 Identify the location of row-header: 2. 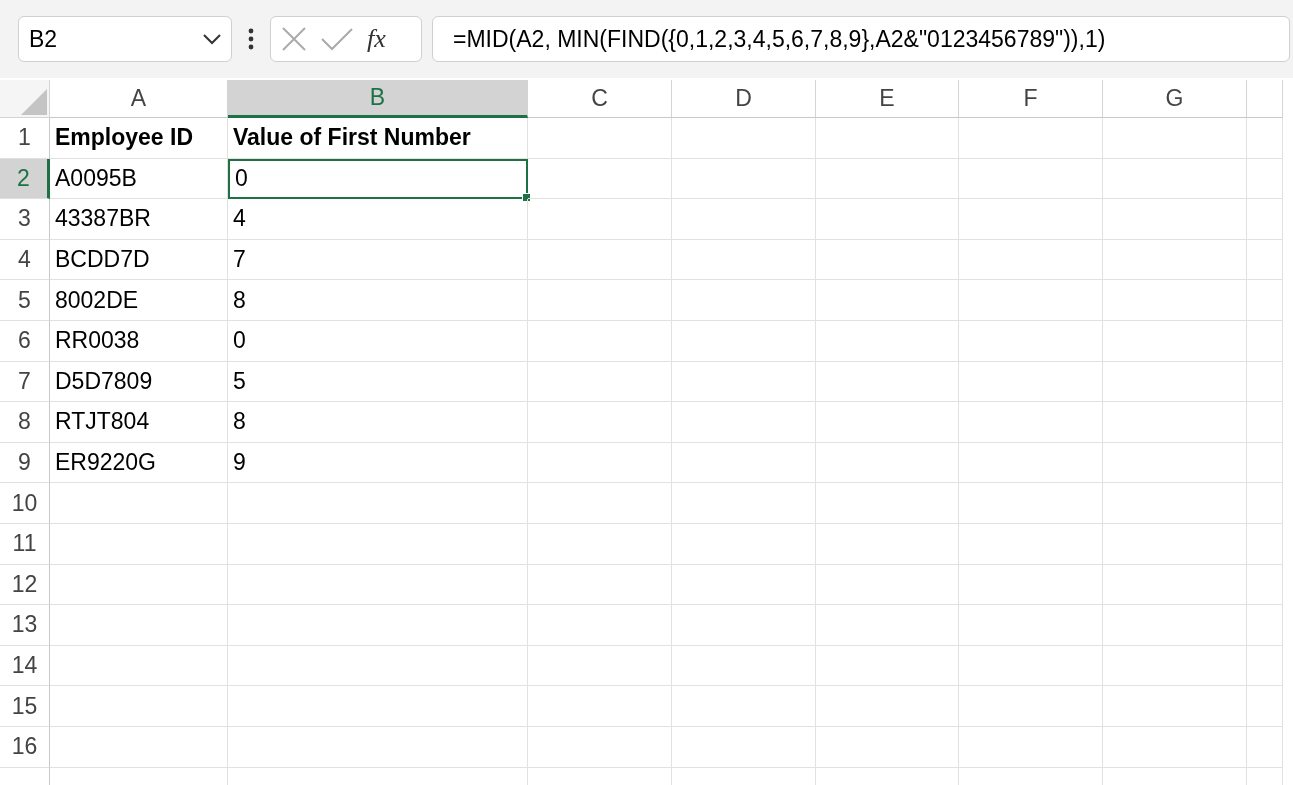
(25, 179).